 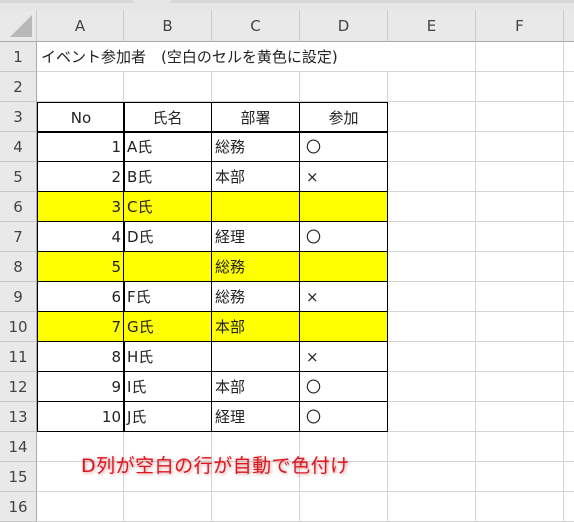 I want to click on table-cell-name: H氏, so click(x=167, y=356).